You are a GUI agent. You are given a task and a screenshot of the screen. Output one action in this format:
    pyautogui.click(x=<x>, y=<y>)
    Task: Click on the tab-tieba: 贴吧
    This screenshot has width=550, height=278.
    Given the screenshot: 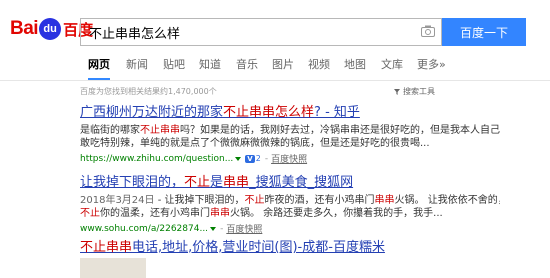 What is the action you would take?
    pyautogui.click(x=174, y=68)
    